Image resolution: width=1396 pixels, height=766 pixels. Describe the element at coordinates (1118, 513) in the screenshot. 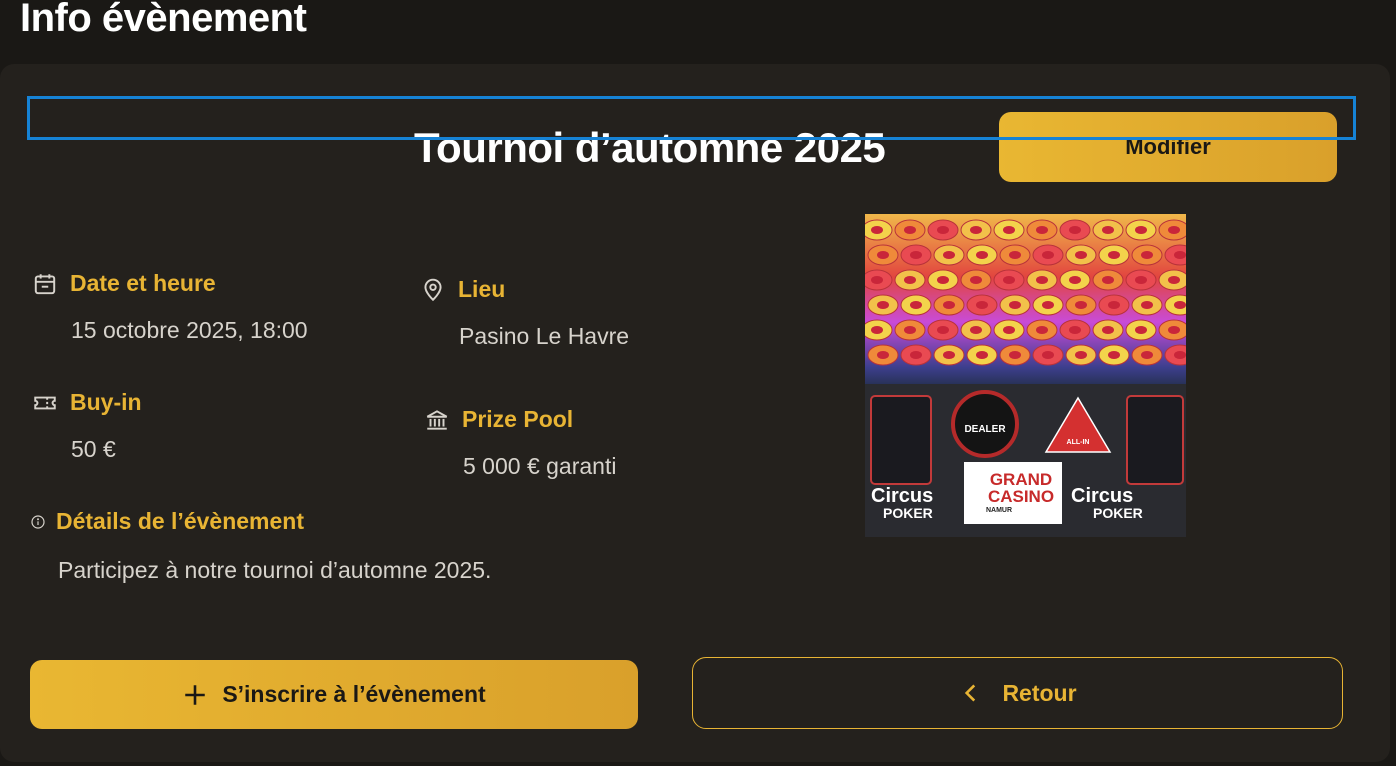

I see `poker-logo-right: POKER` at that location.